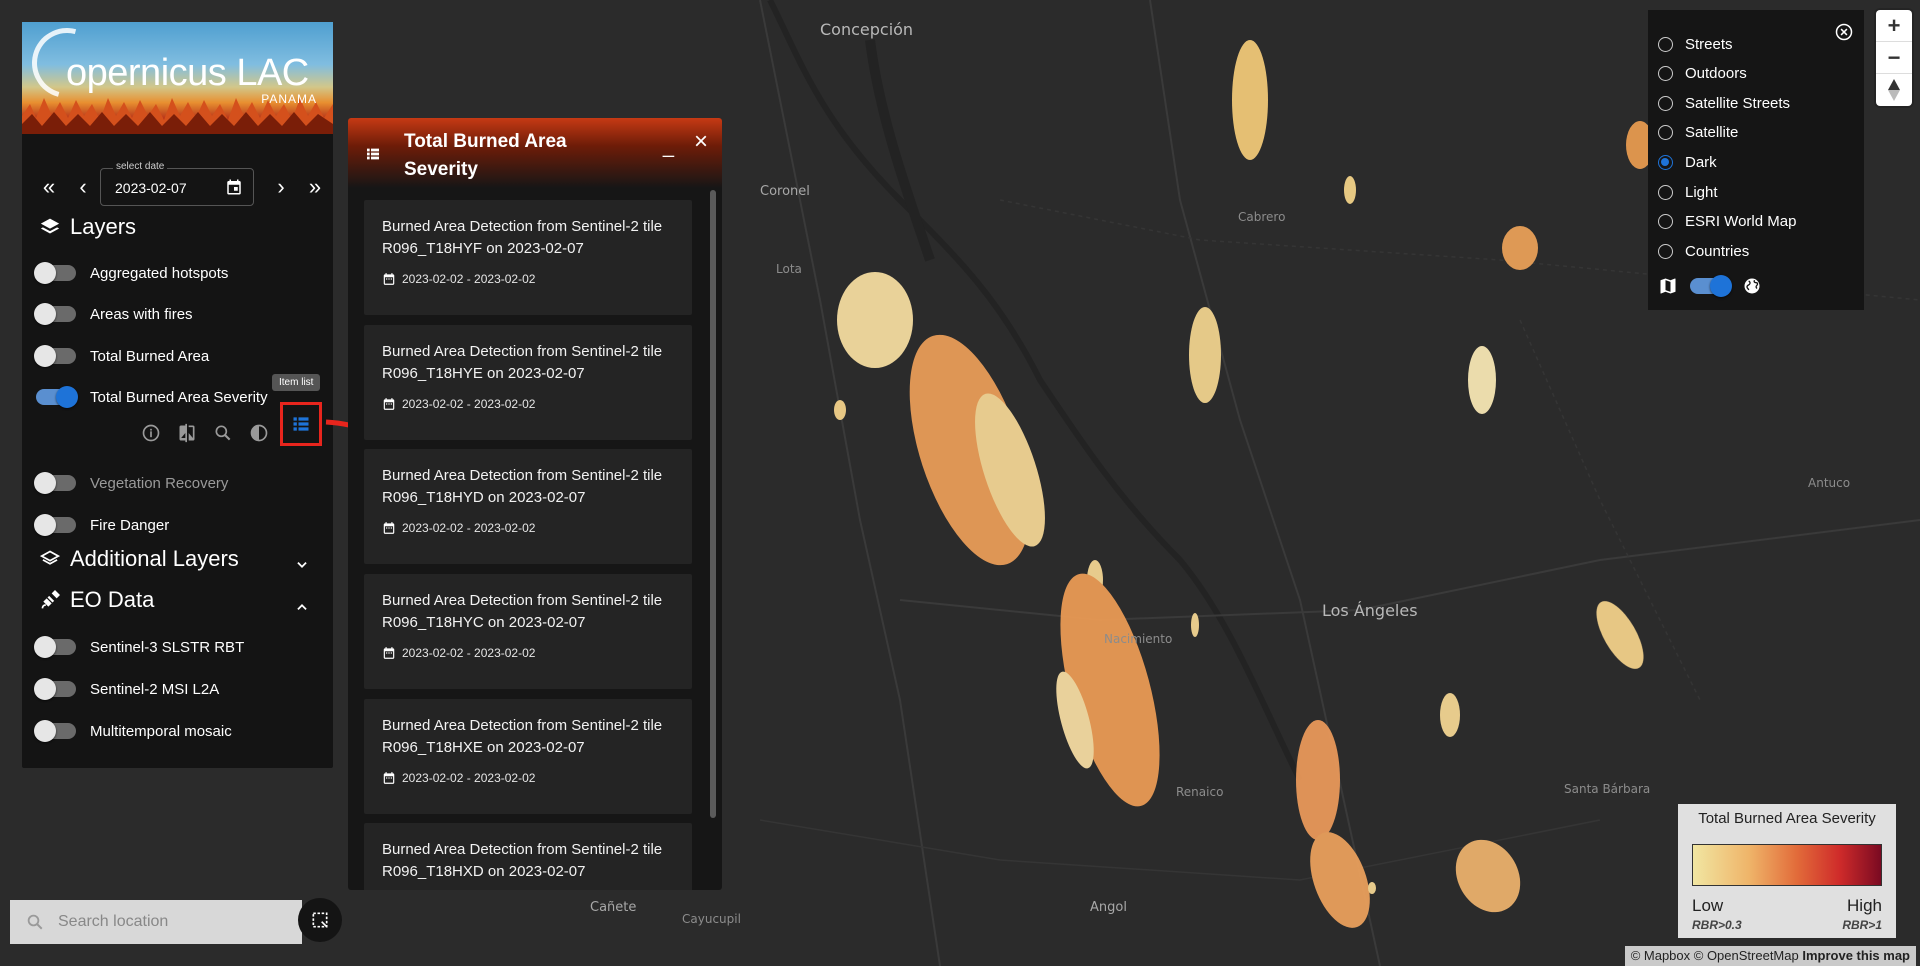 This screenshot has height=966, width=1920. What do you see at coordinates (50, 557) in the screenshot?
I see `layers-outline-icon` at bounding box center [50, 557].